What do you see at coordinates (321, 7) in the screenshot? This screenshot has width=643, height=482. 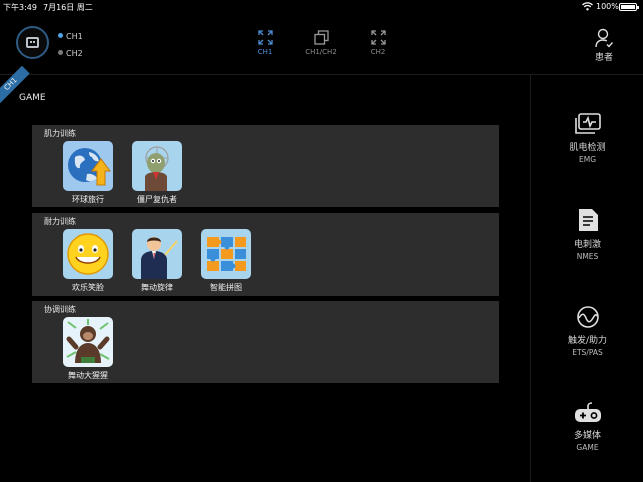 I see `status-bar: 下午3:49 7月16日 周二 100%` at bounding box center [321, 7].